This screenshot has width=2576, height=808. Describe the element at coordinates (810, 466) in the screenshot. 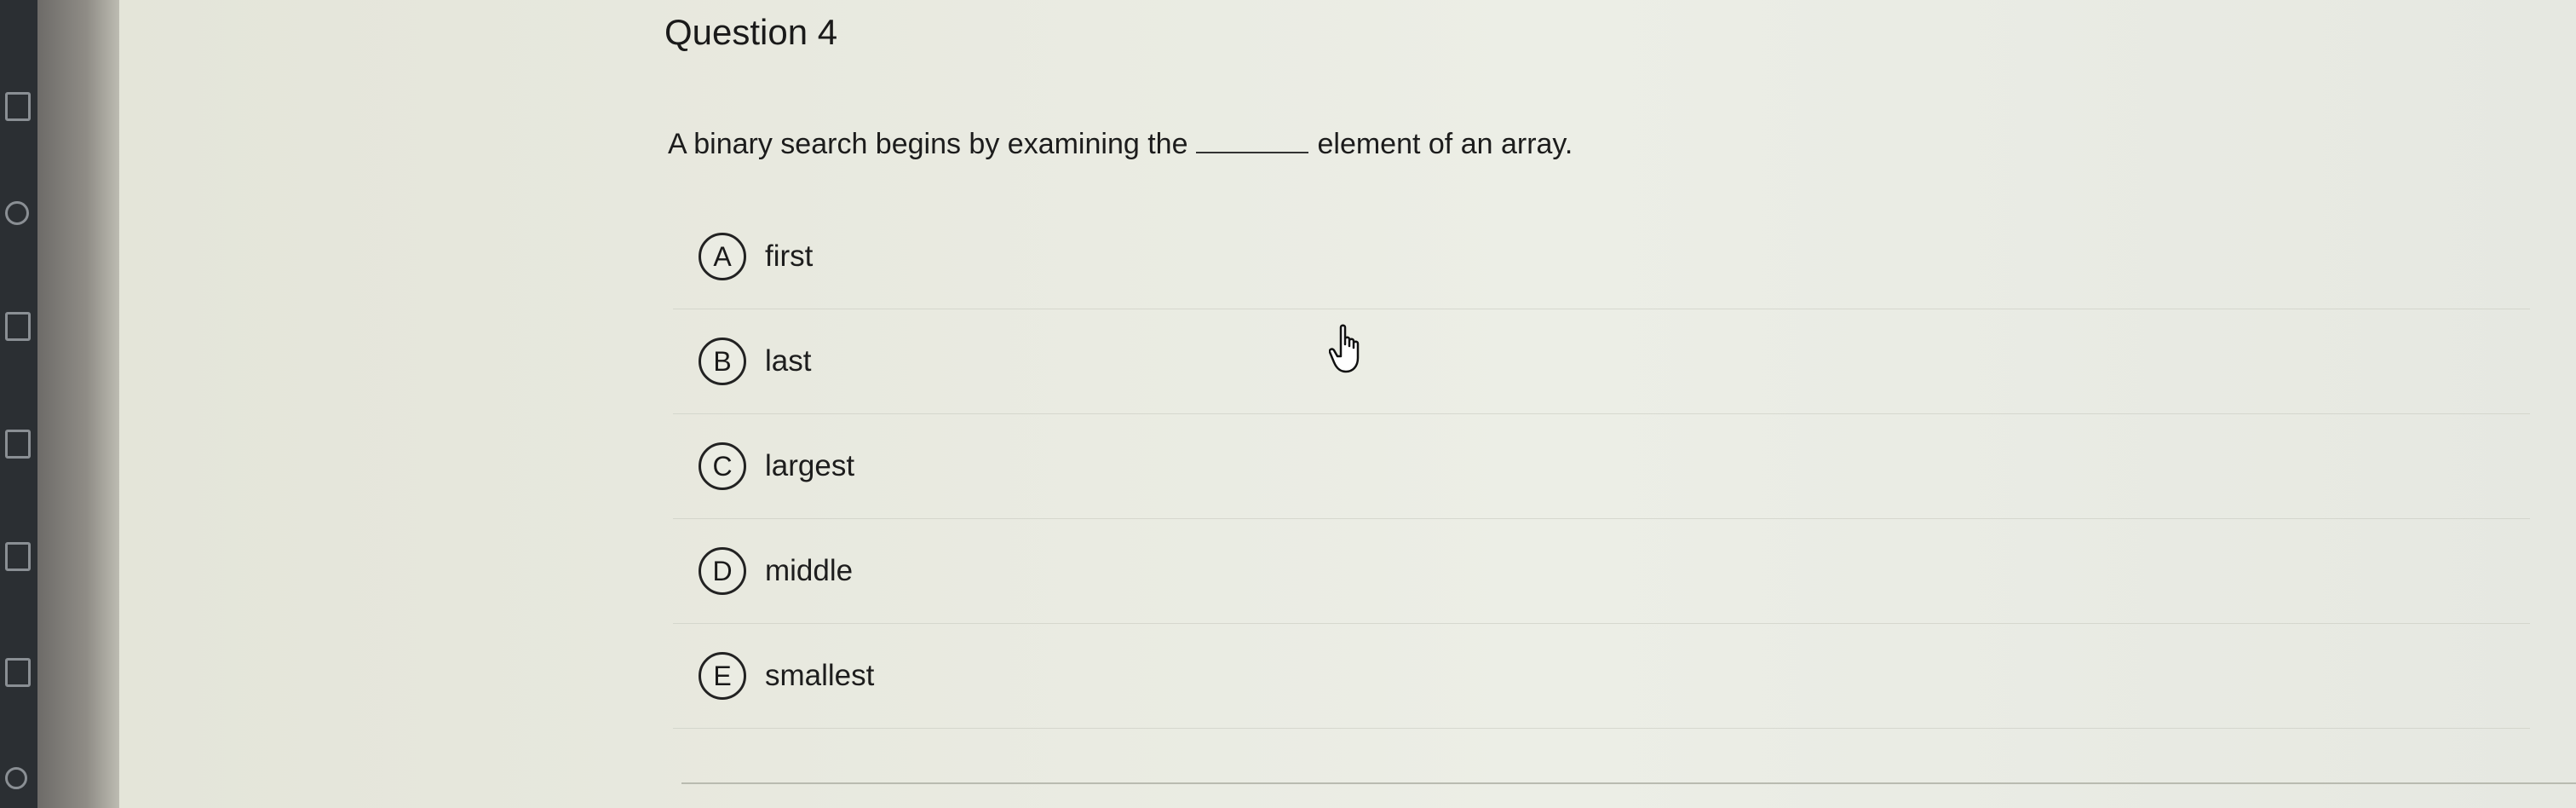

I see `option-label: largest` at that location.